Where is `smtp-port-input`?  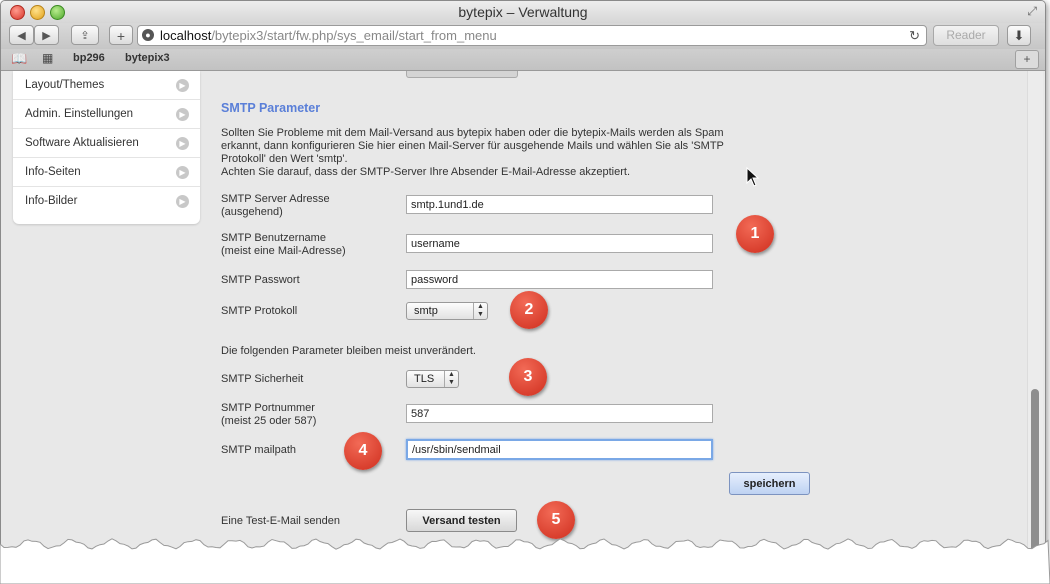
smtp-port-input is located at coordinates (559, 413).